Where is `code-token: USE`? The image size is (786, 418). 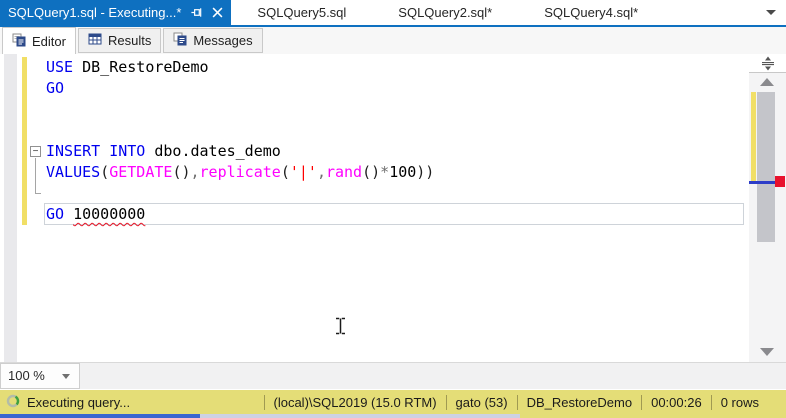 code-token: USE is located at coordinates (60, 67).